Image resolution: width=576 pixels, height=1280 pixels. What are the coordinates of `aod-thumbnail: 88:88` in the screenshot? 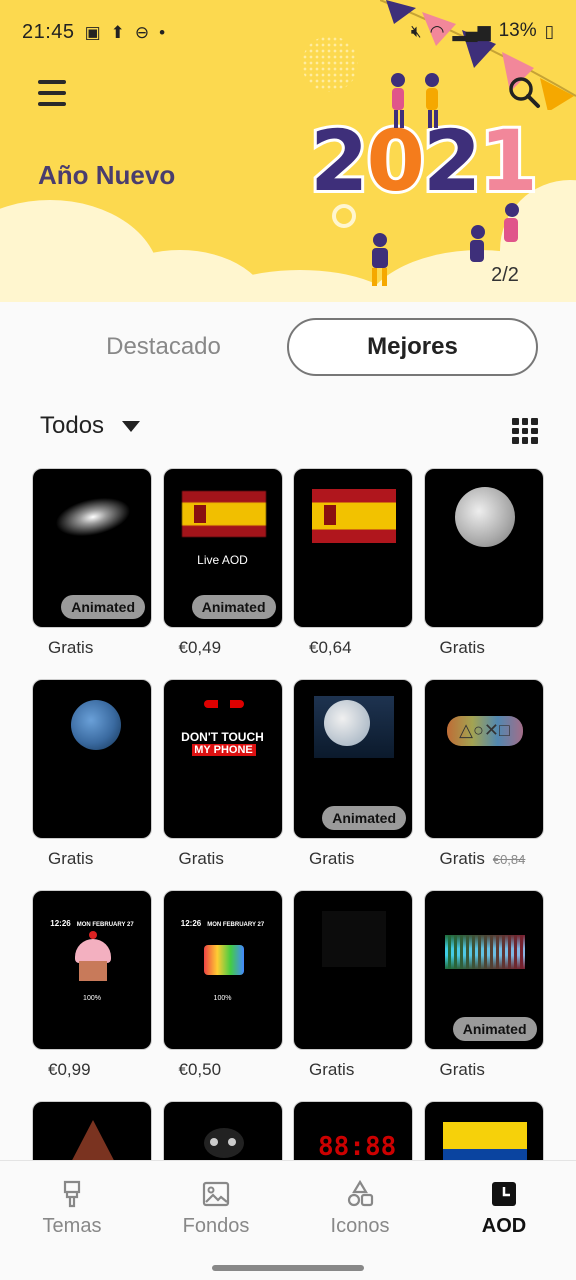 It's located at (353, 1130).